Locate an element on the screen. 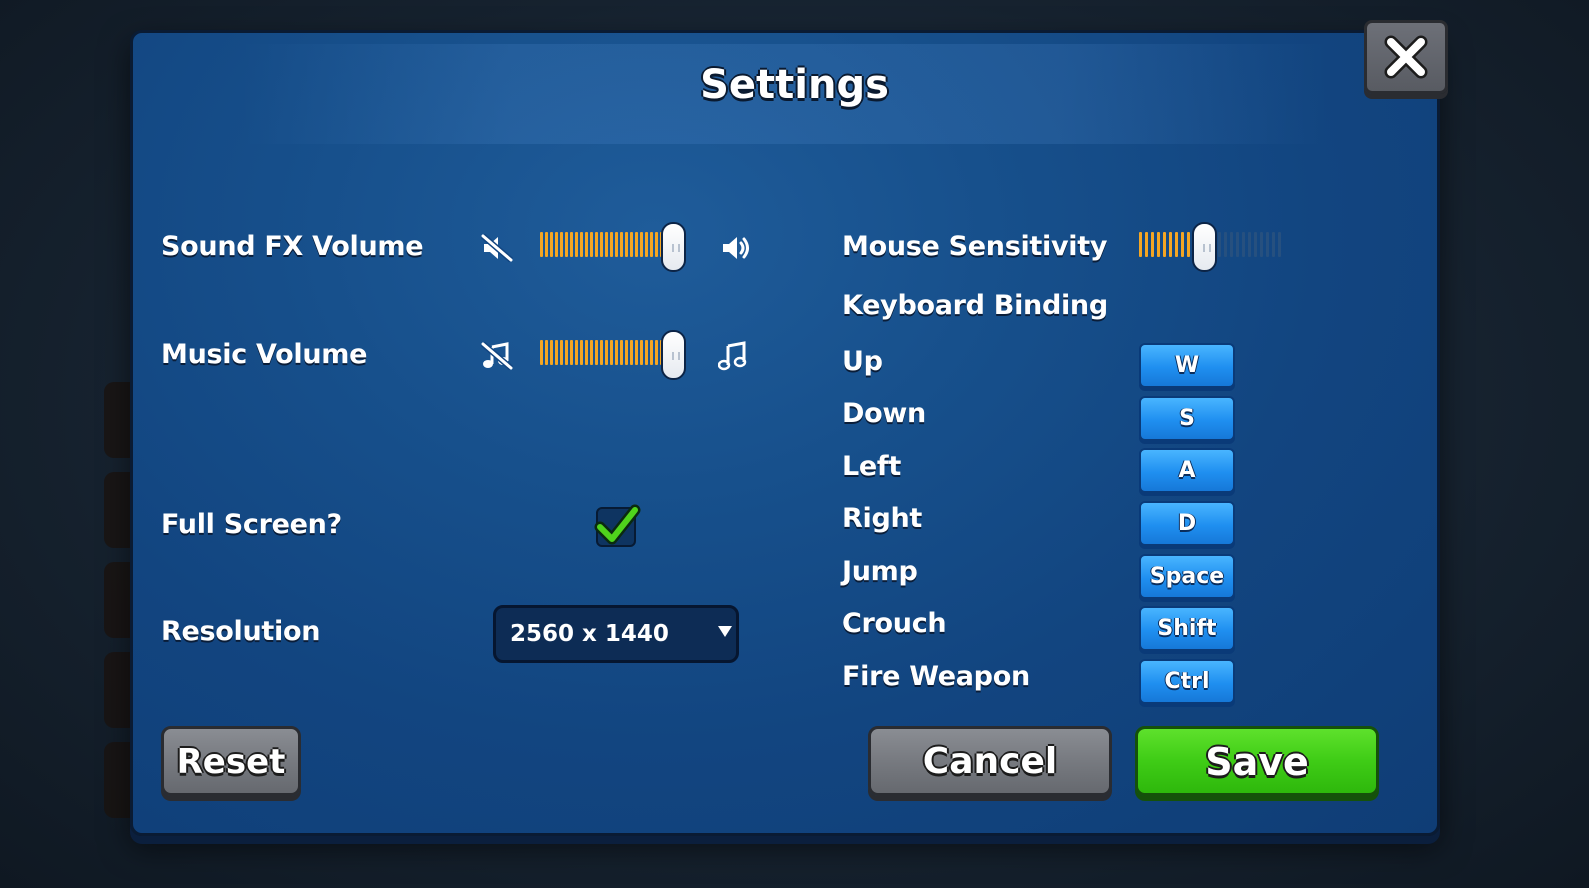  binding-action-left: Left is located at coordinates (871, 466).